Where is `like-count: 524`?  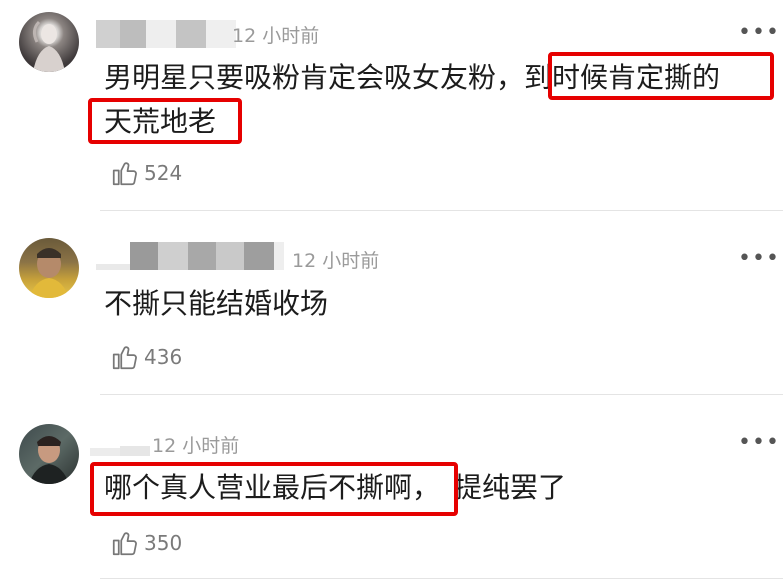 like-count: 524 is located at coordinates (163, 173).